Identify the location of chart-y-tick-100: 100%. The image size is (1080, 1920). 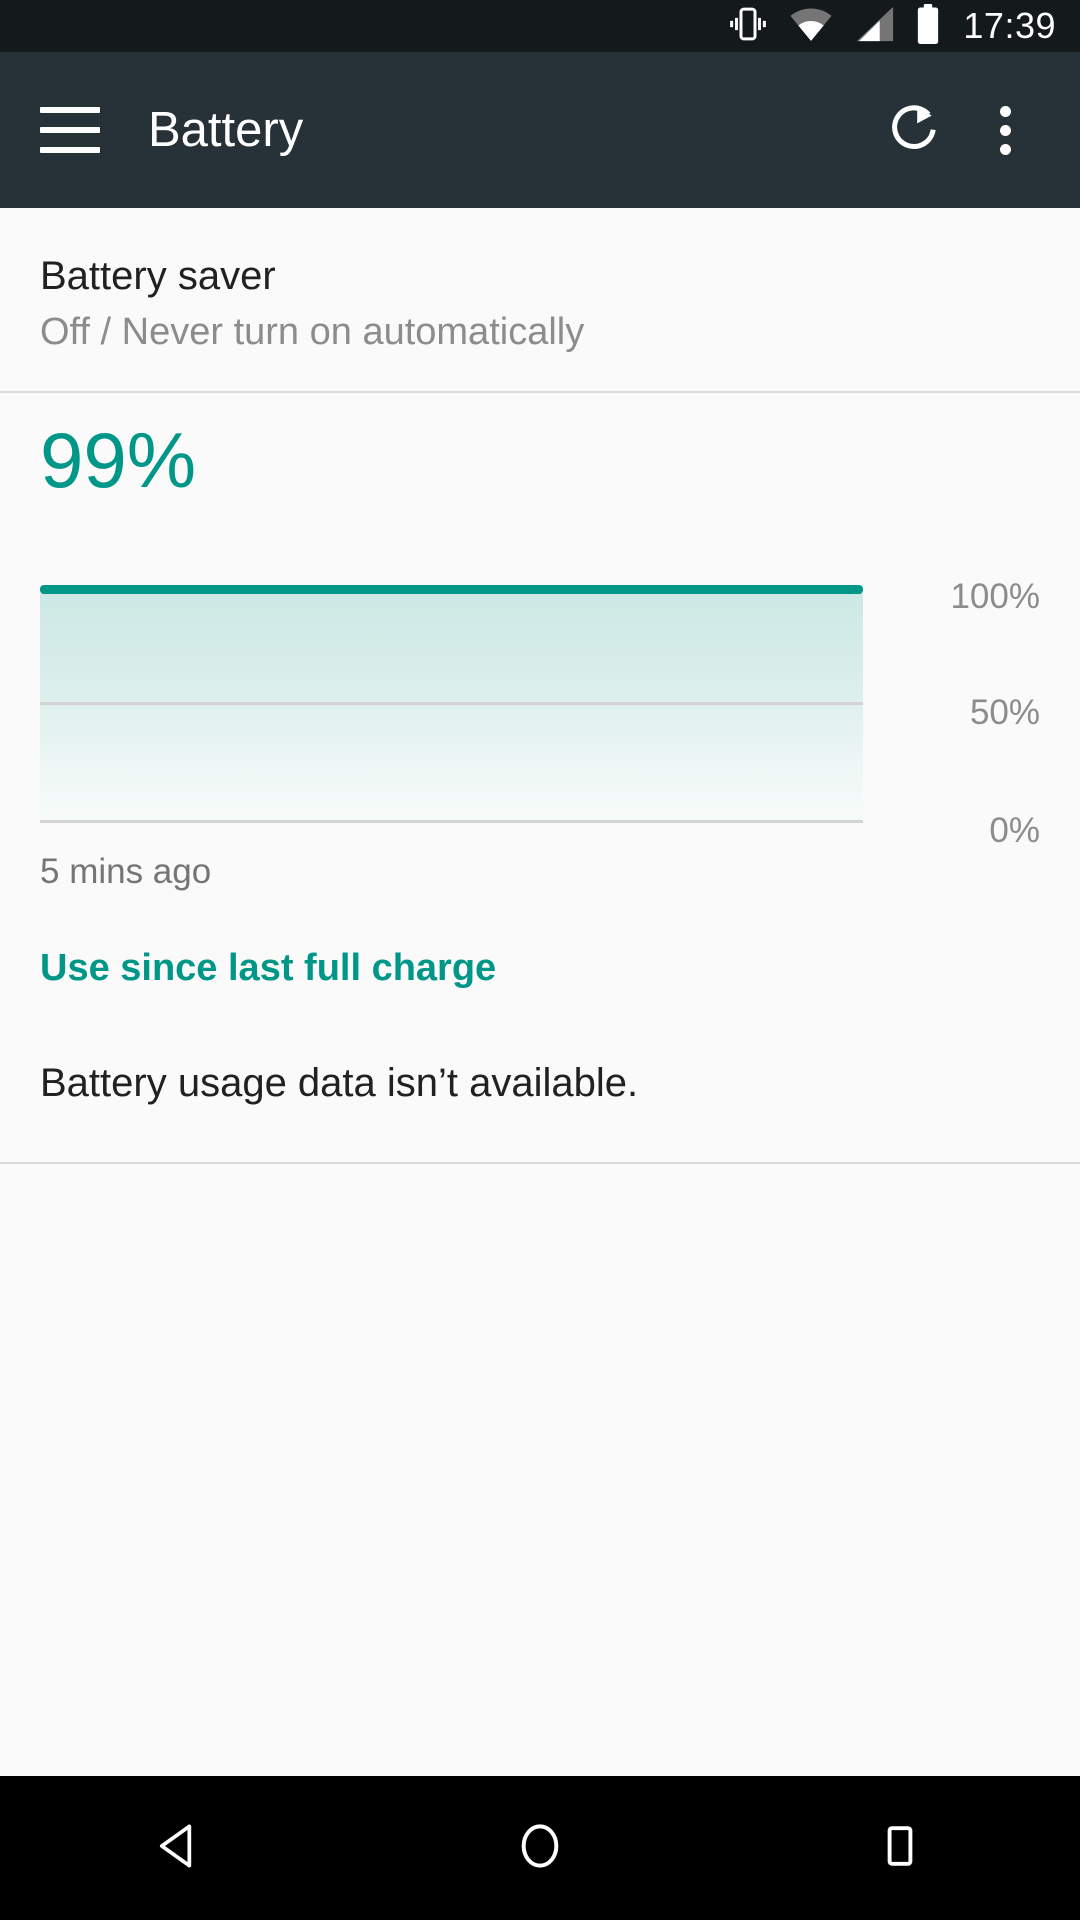
(995, 597).